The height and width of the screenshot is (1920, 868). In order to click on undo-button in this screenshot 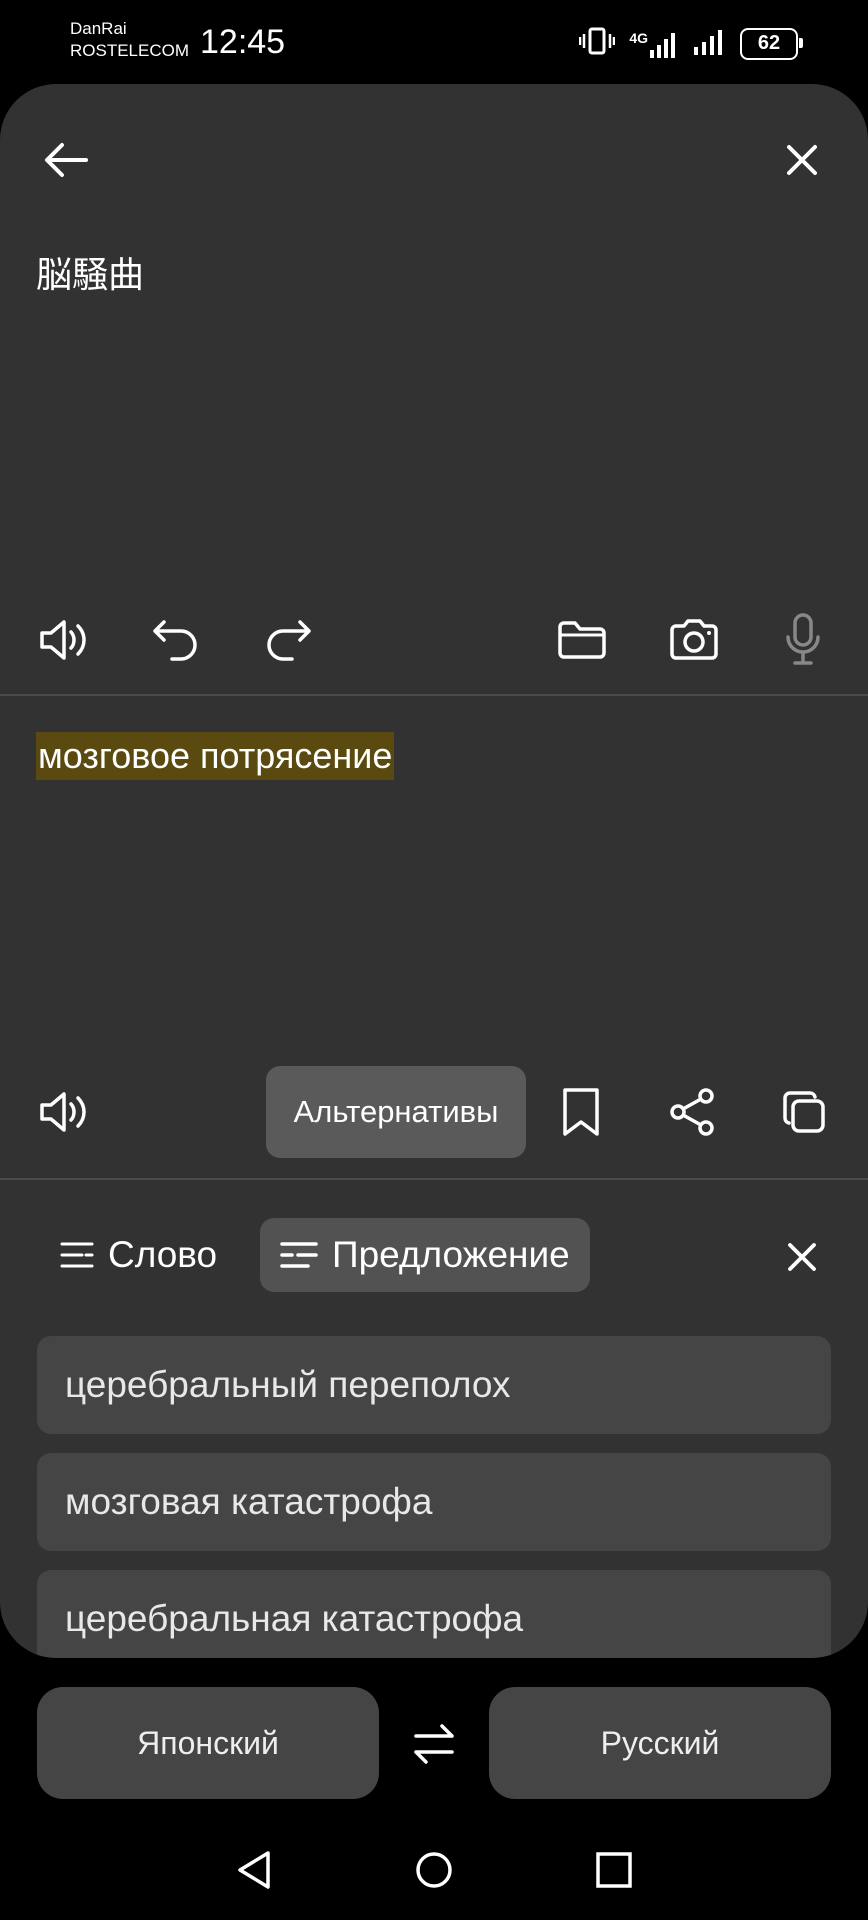, I will do `click(176, 640)`.